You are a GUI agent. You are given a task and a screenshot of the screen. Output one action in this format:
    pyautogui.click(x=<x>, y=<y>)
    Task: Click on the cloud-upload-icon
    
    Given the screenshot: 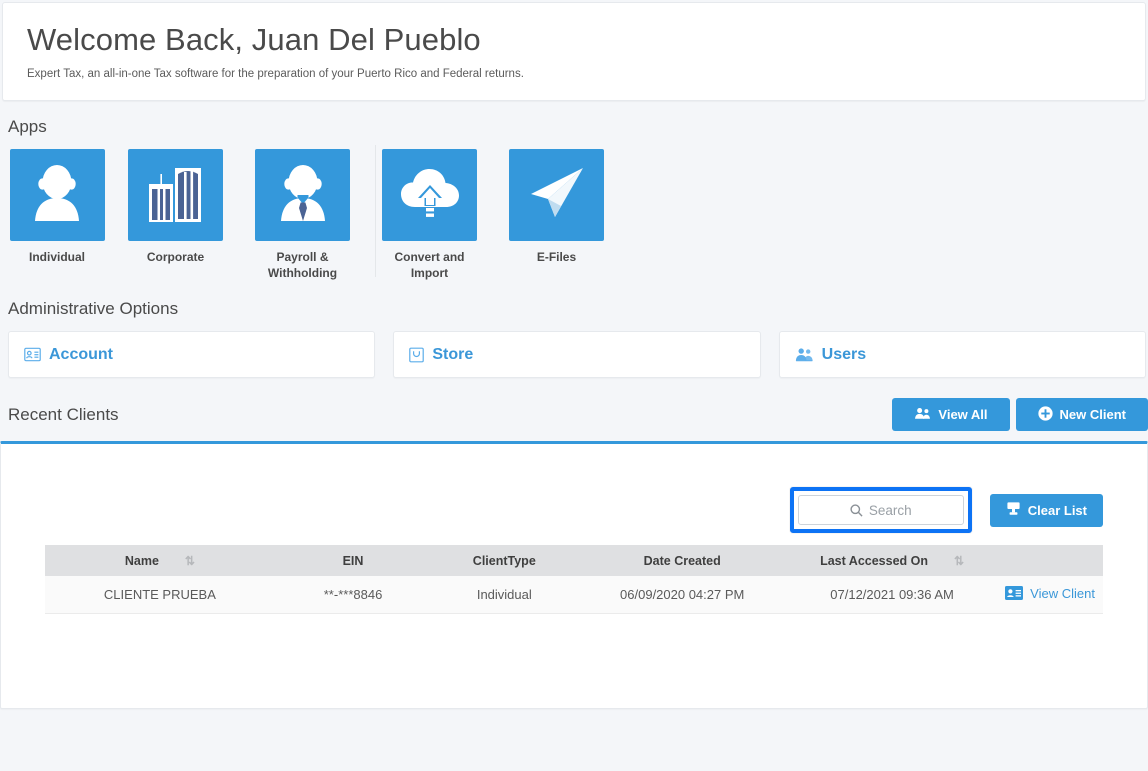 What is the action you would take?
    pyautogui.click(x=430, y=195)
    